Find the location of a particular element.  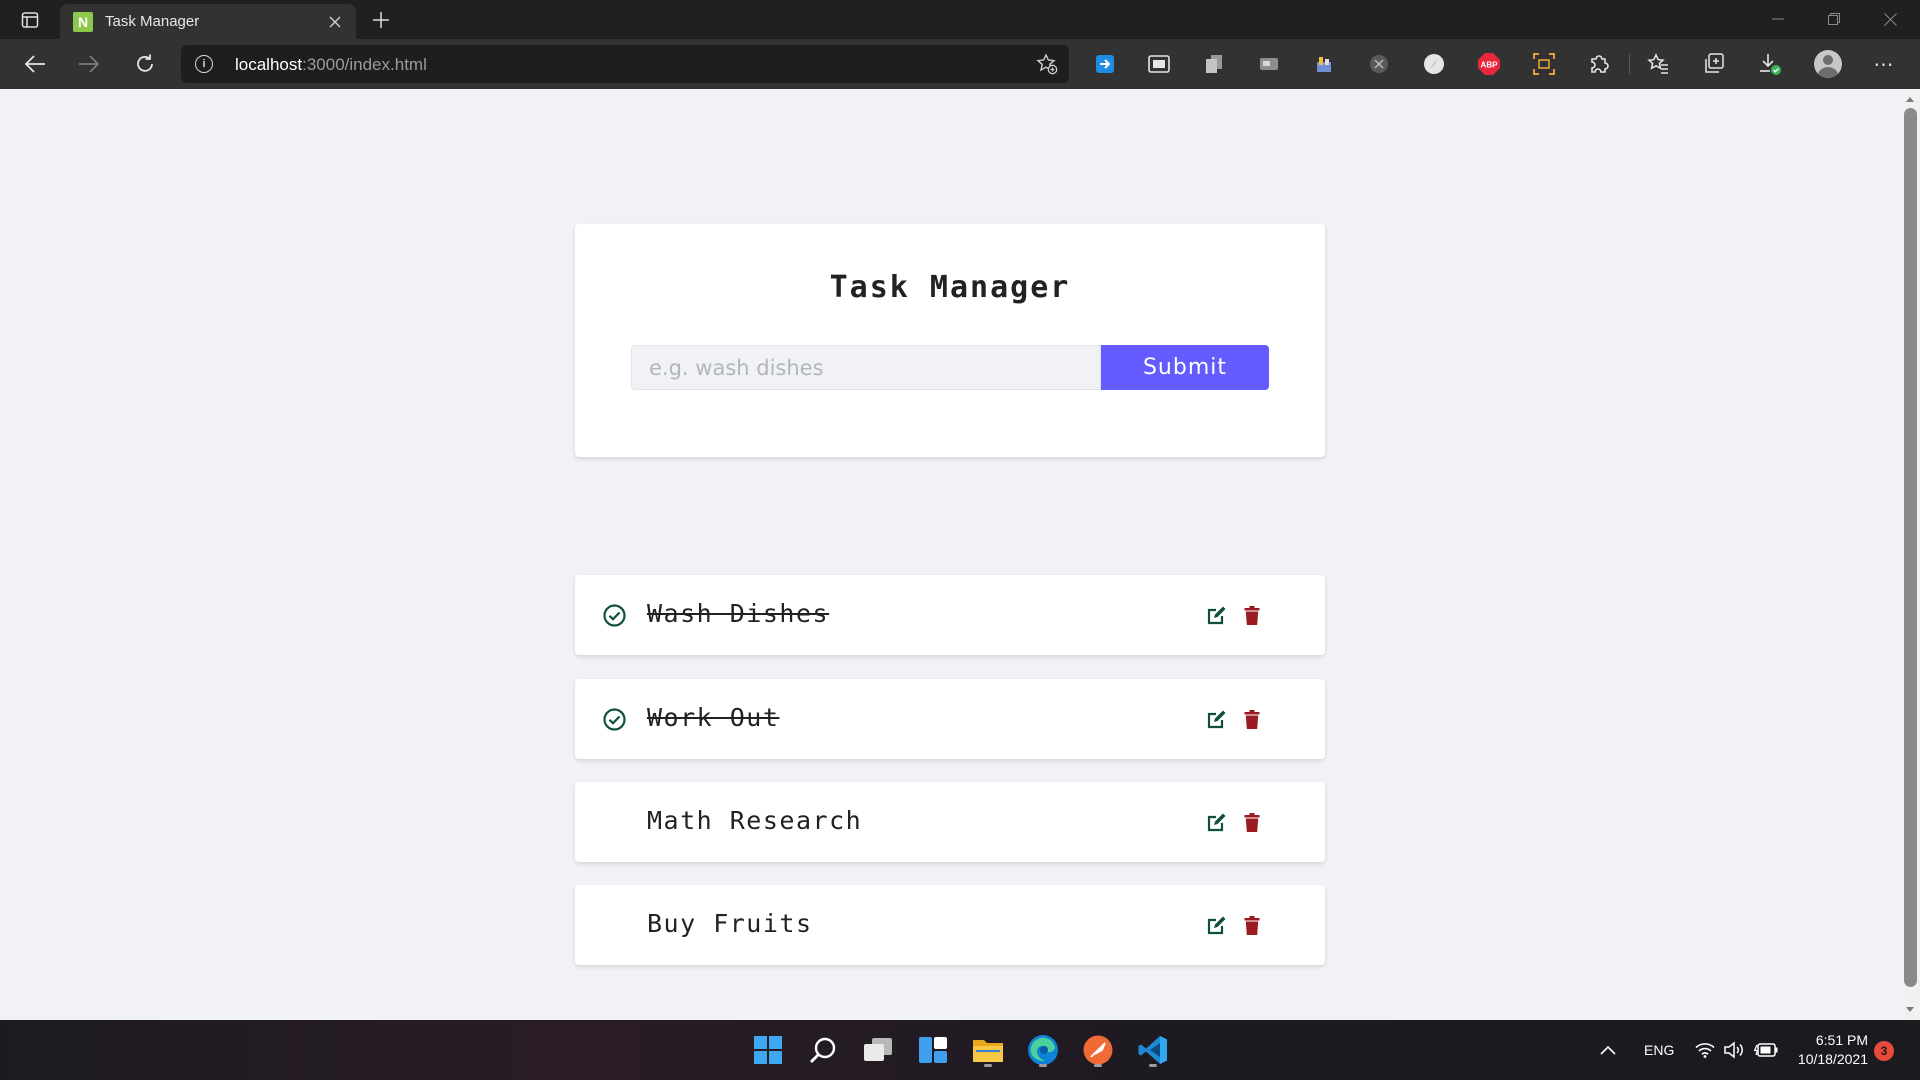

toolbar-separator is located at coordinates (1629, 64).